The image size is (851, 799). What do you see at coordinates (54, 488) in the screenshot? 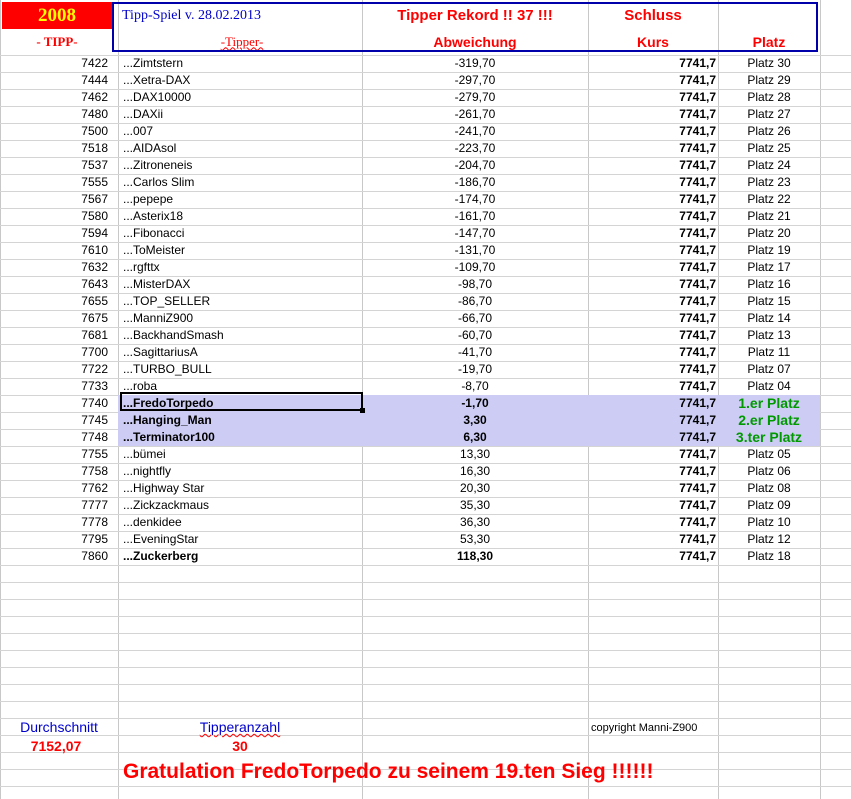
I see `tipp-cell: 7762` at bounding box center [54, 488].